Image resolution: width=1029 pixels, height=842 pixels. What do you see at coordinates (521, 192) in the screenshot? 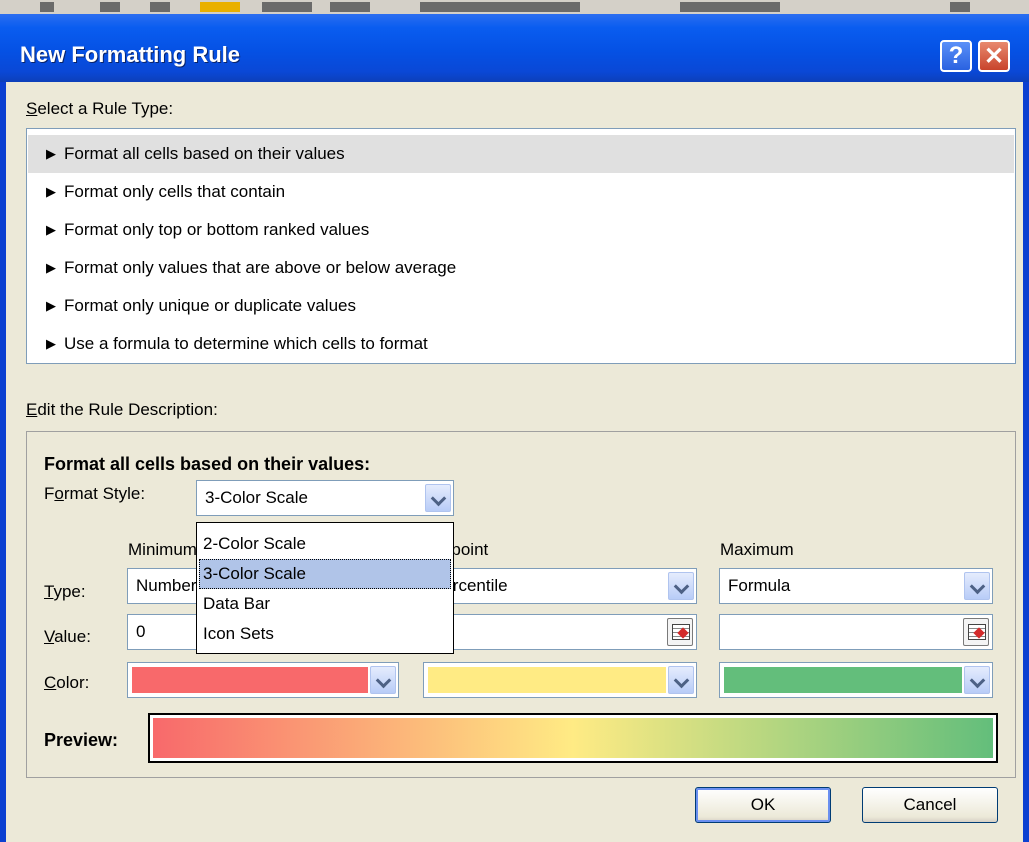
I see `rule-type-item: ▶ Format only cells that contain` at bounding box center [521, 192].